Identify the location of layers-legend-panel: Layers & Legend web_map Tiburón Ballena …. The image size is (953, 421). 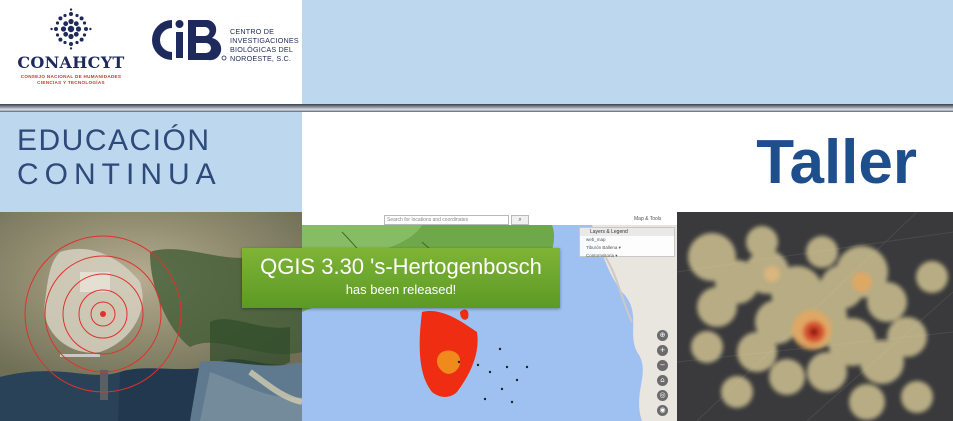
(627, 242).